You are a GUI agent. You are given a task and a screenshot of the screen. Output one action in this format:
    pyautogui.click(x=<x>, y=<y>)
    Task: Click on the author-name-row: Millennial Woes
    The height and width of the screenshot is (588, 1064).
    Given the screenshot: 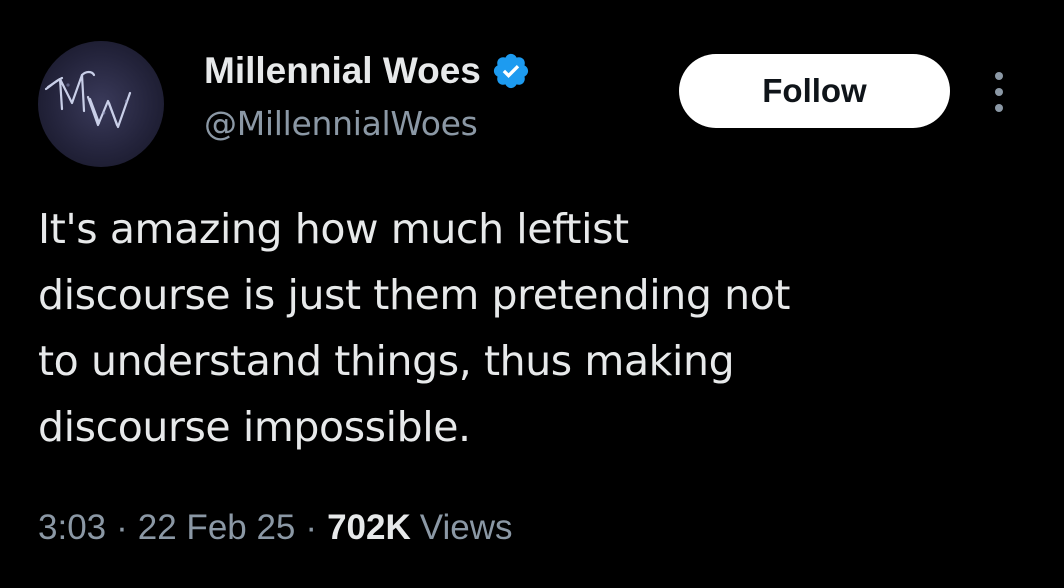 What is the action you would take?
    pyautogui.click(x=367, y=71)
    